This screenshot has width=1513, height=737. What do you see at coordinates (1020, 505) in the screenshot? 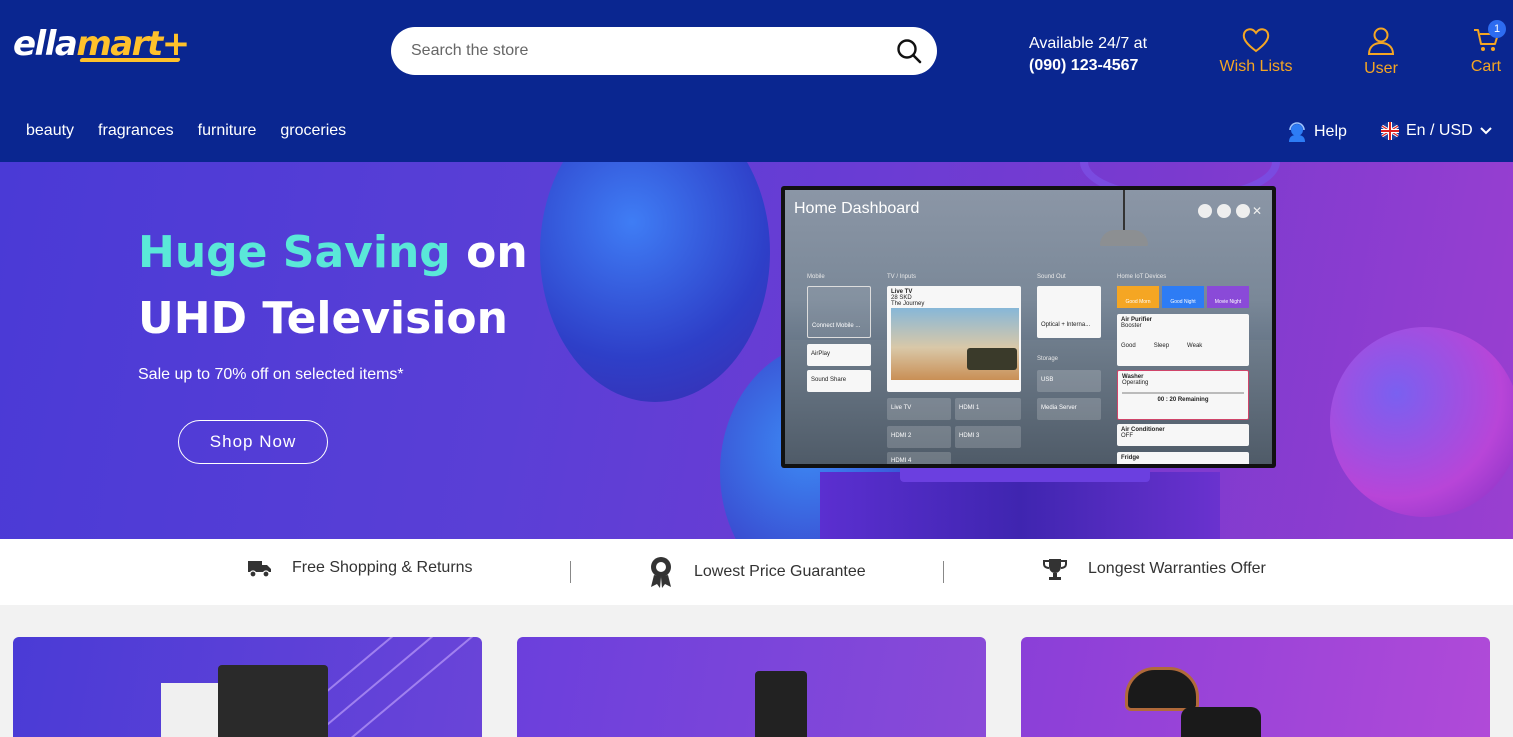
I see `decor-pedestal` at bounding box center [1020, 505].